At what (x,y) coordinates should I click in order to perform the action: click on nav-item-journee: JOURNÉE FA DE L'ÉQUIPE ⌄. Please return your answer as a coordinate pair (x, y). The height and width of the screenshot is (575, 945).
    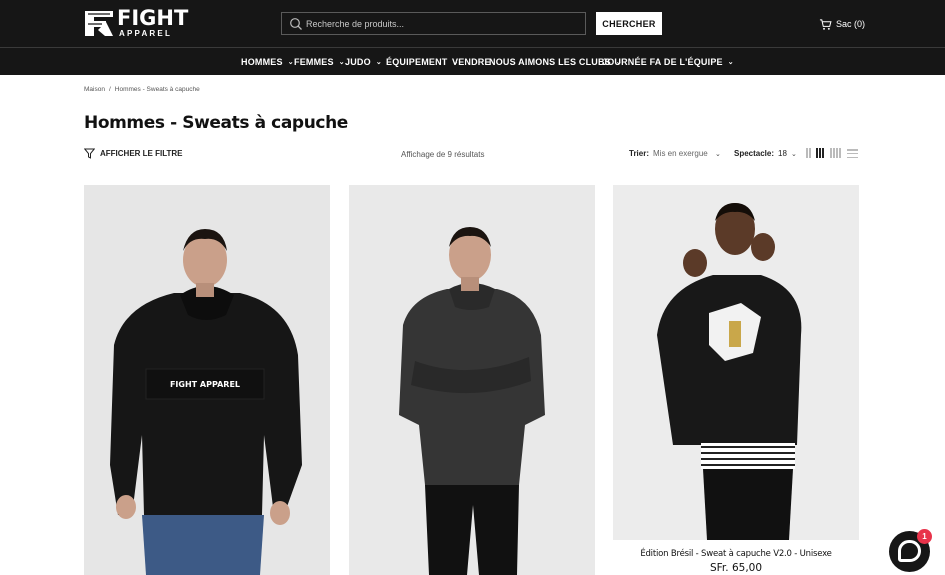
    Looking at the image, I should click on (668, 61).